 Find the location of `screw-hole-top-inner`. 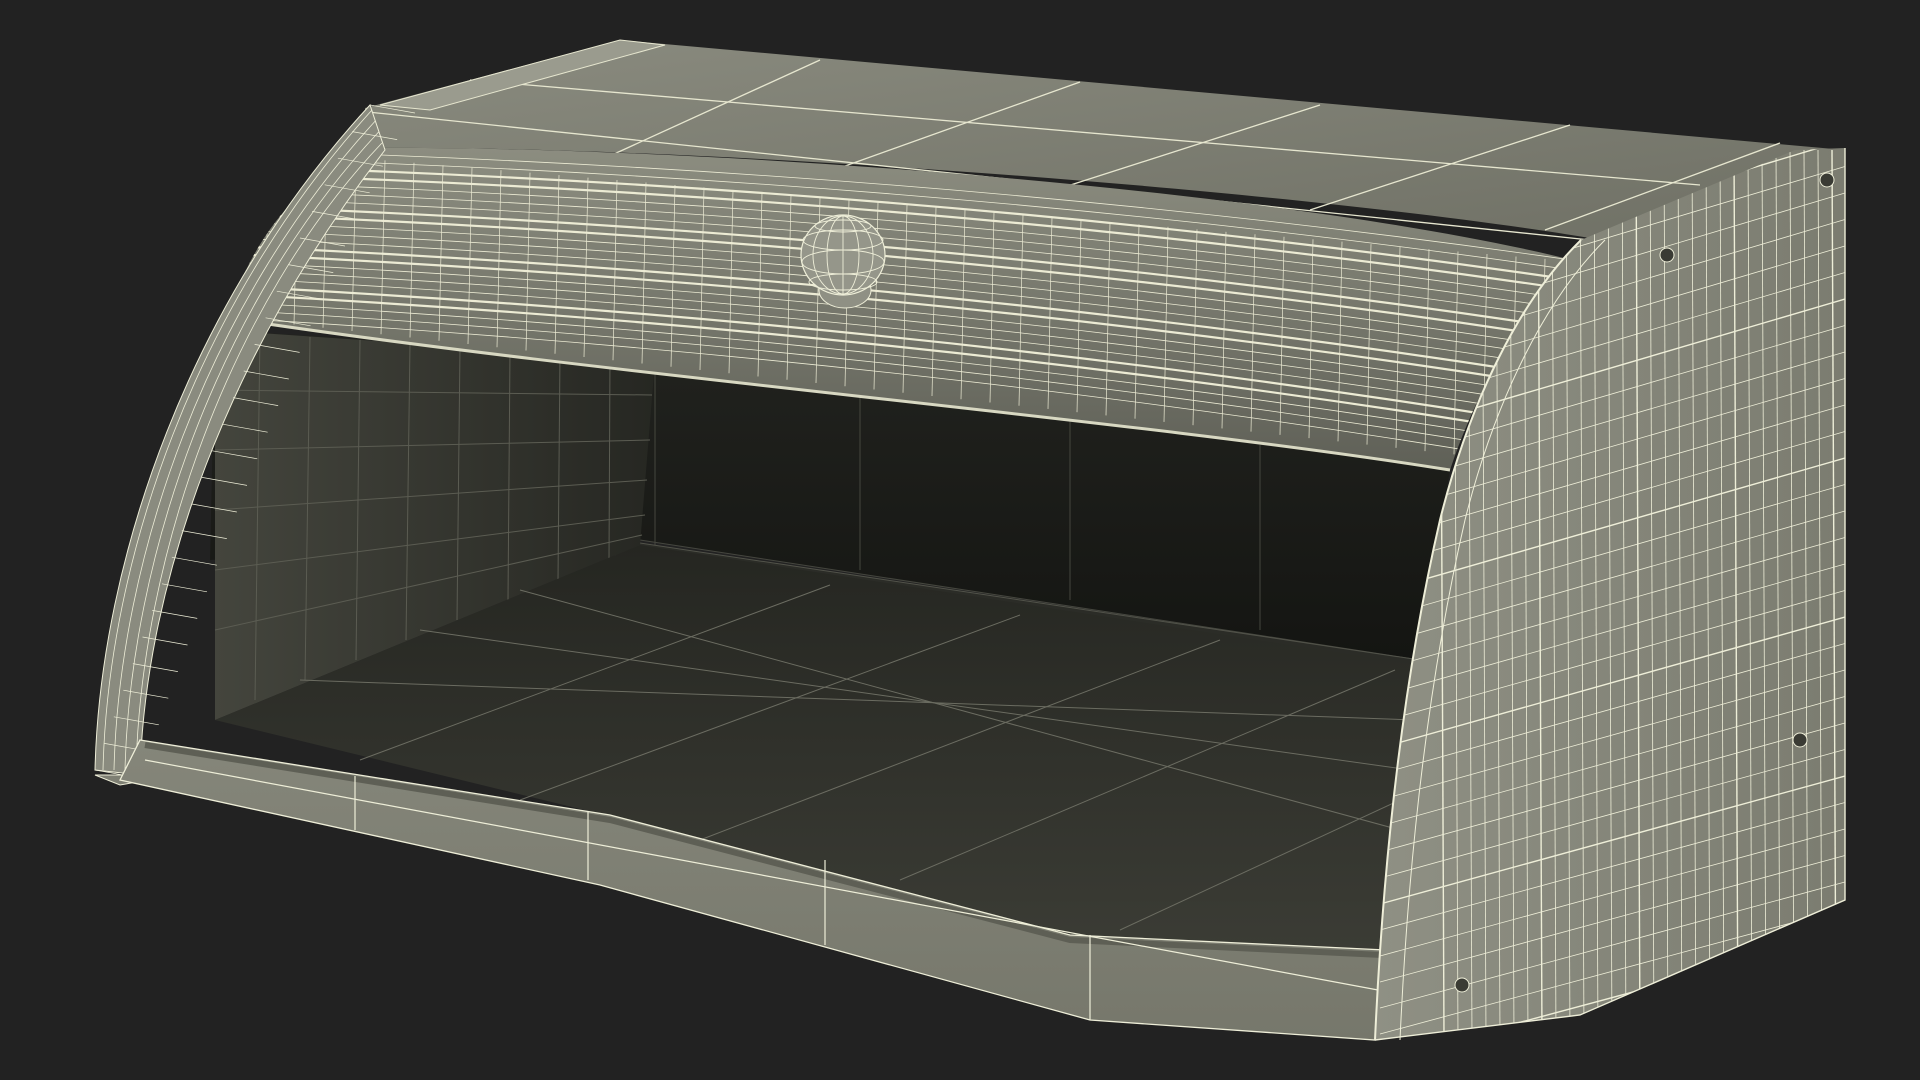

screw-hole-top-inner is located at coordinates (1667, 255).